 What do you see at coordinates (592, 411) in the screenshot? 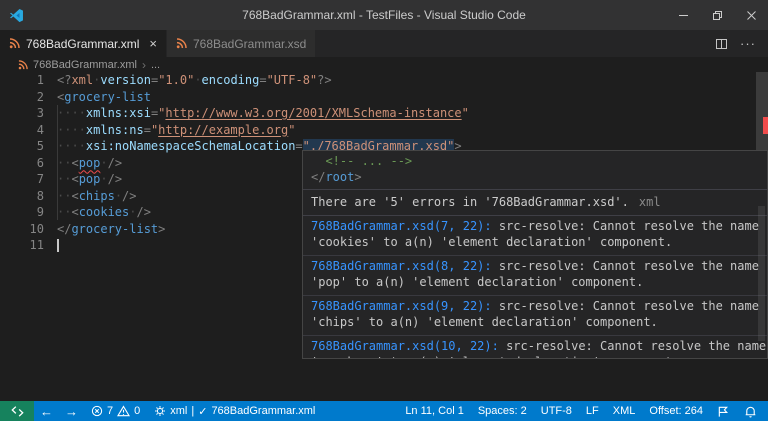
I see `status-item: LF` at bounding box center [592, 411].